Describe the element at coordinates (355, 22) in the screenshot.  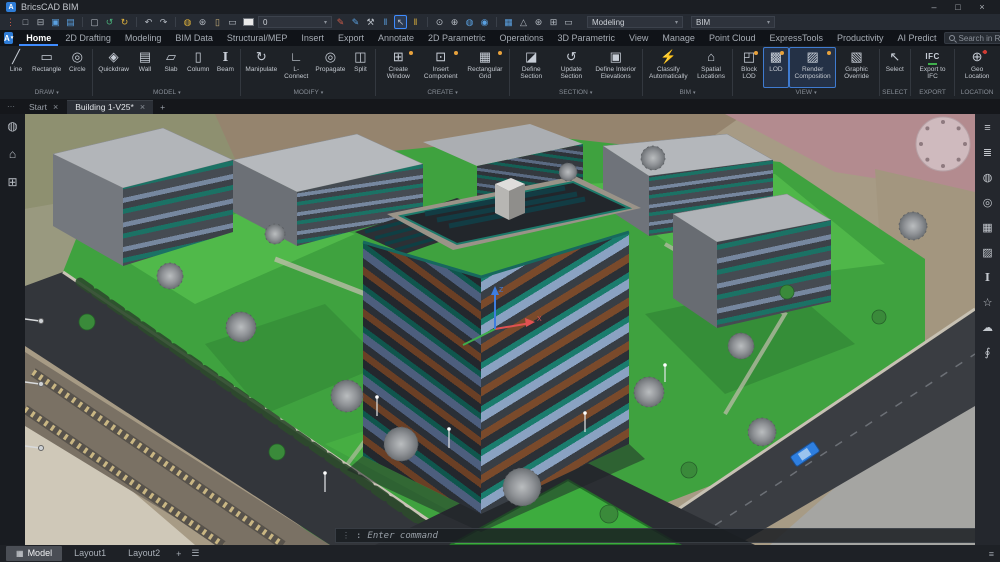
I see `annotate-pen-icon: ✎` at that location.